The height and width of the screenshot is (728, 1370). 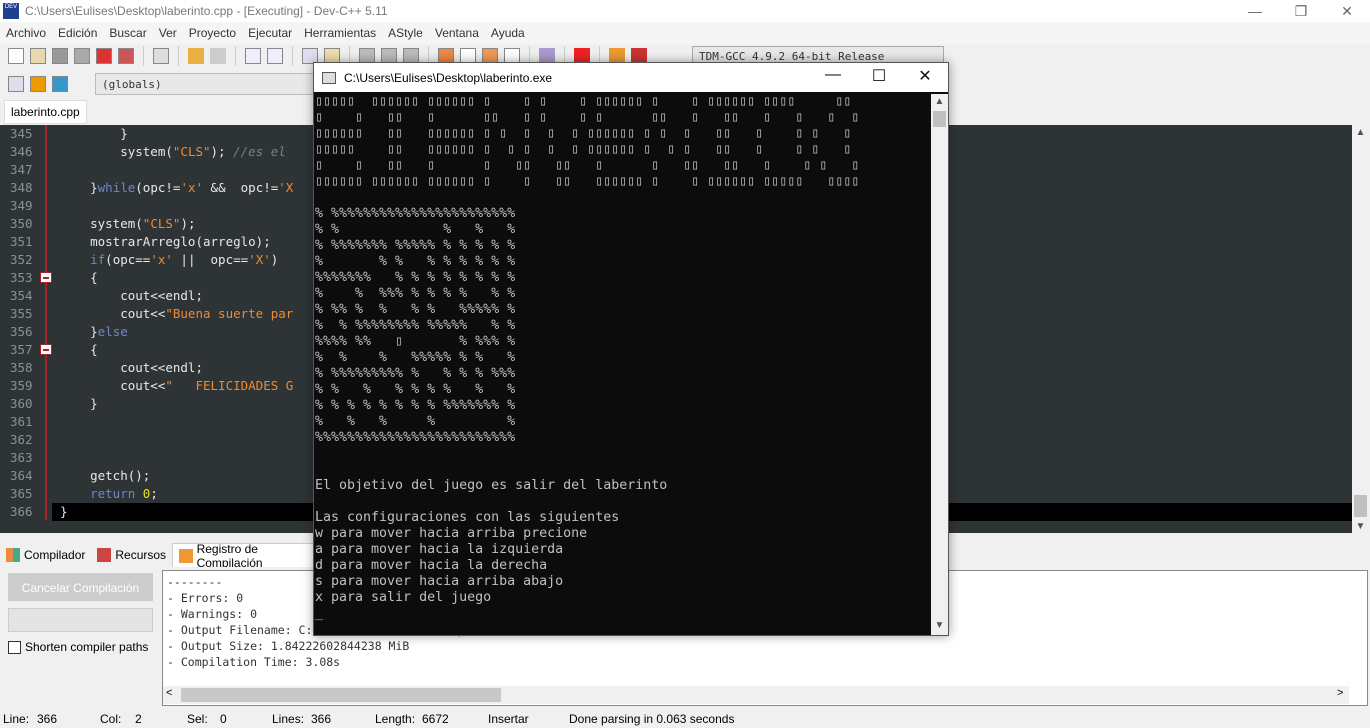 I want to click on scroll-left-icon: <, so click(x=169, y=693).